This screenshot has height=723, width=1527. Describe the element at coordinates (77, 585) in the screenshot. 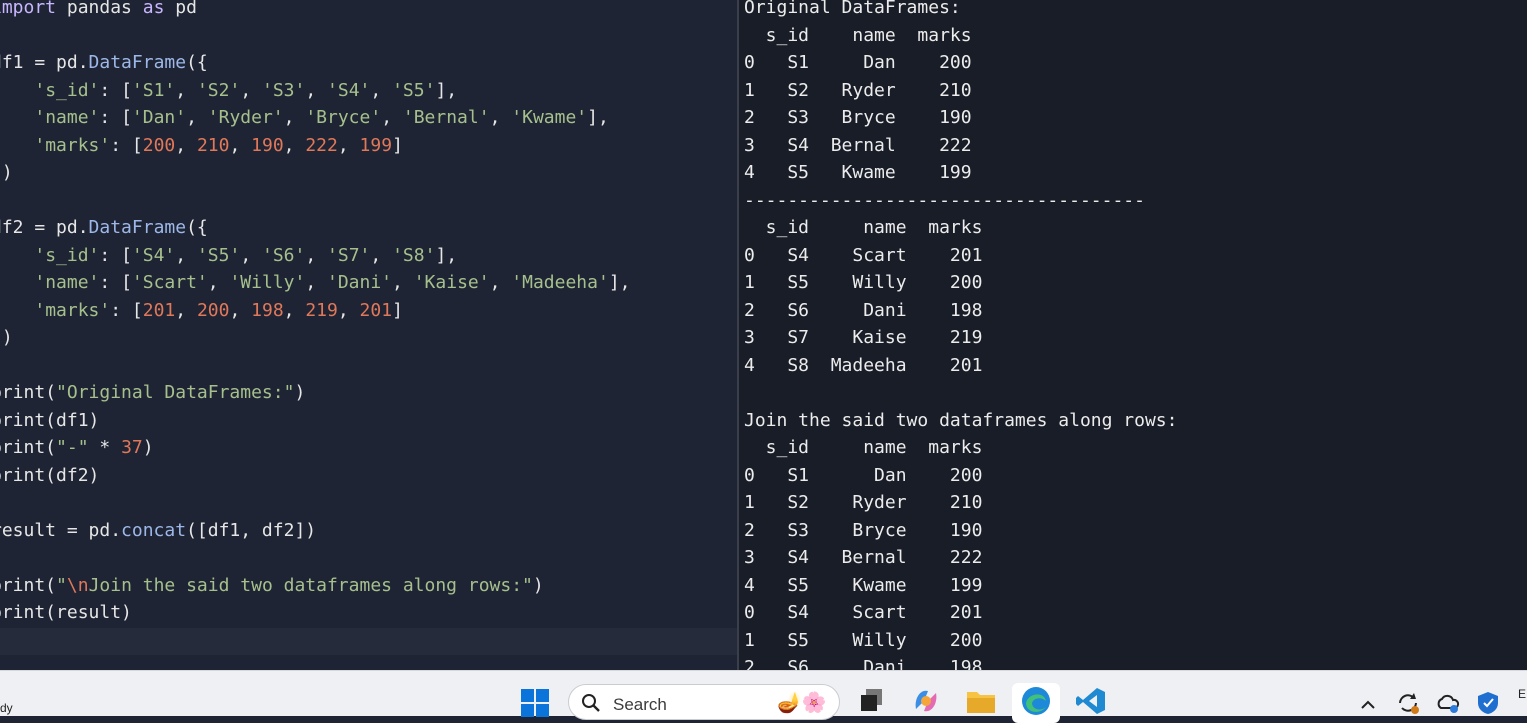

I see `code-token: \n` at that location.